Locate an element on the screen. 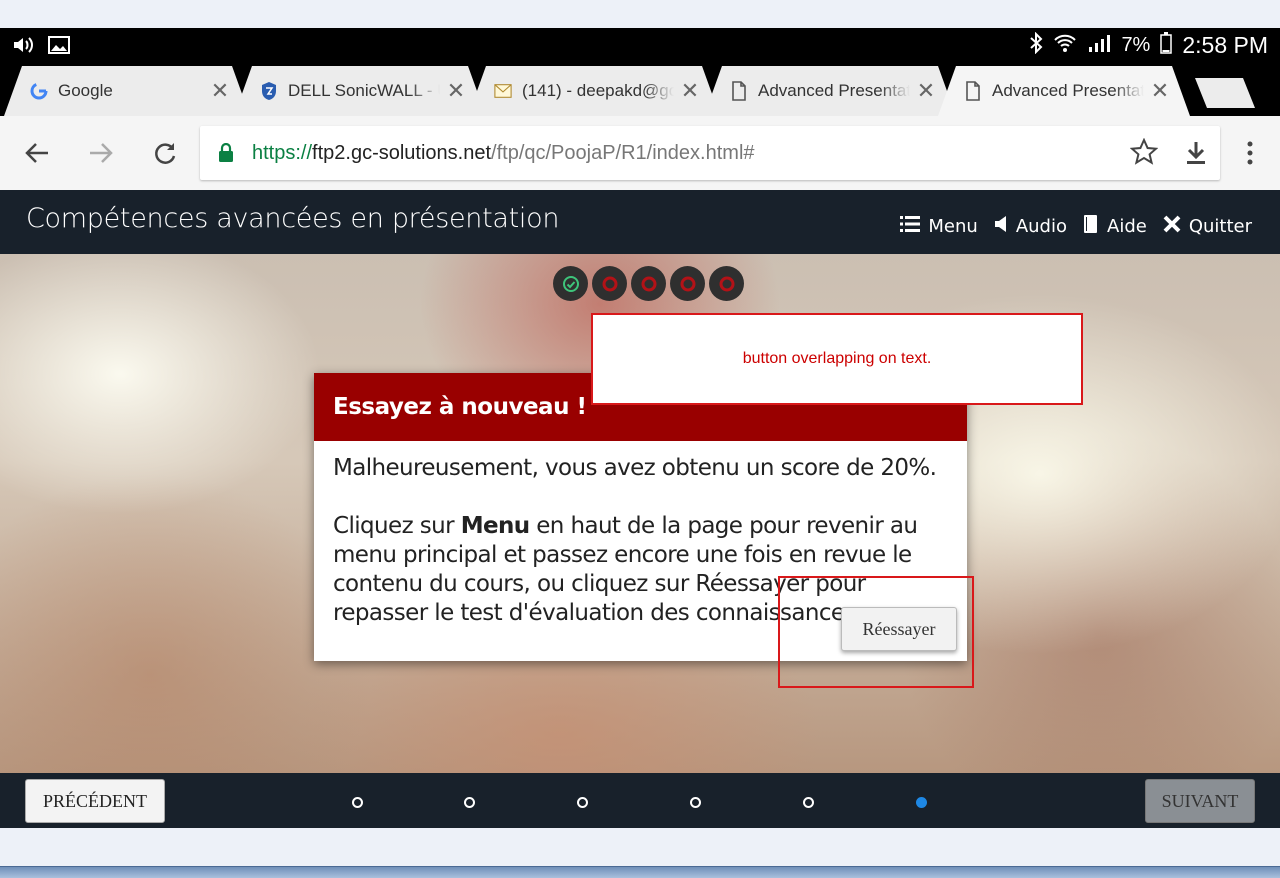 This screenshot has width=1280, height=878. taskbar-strip is located at coordinates (640, 872).